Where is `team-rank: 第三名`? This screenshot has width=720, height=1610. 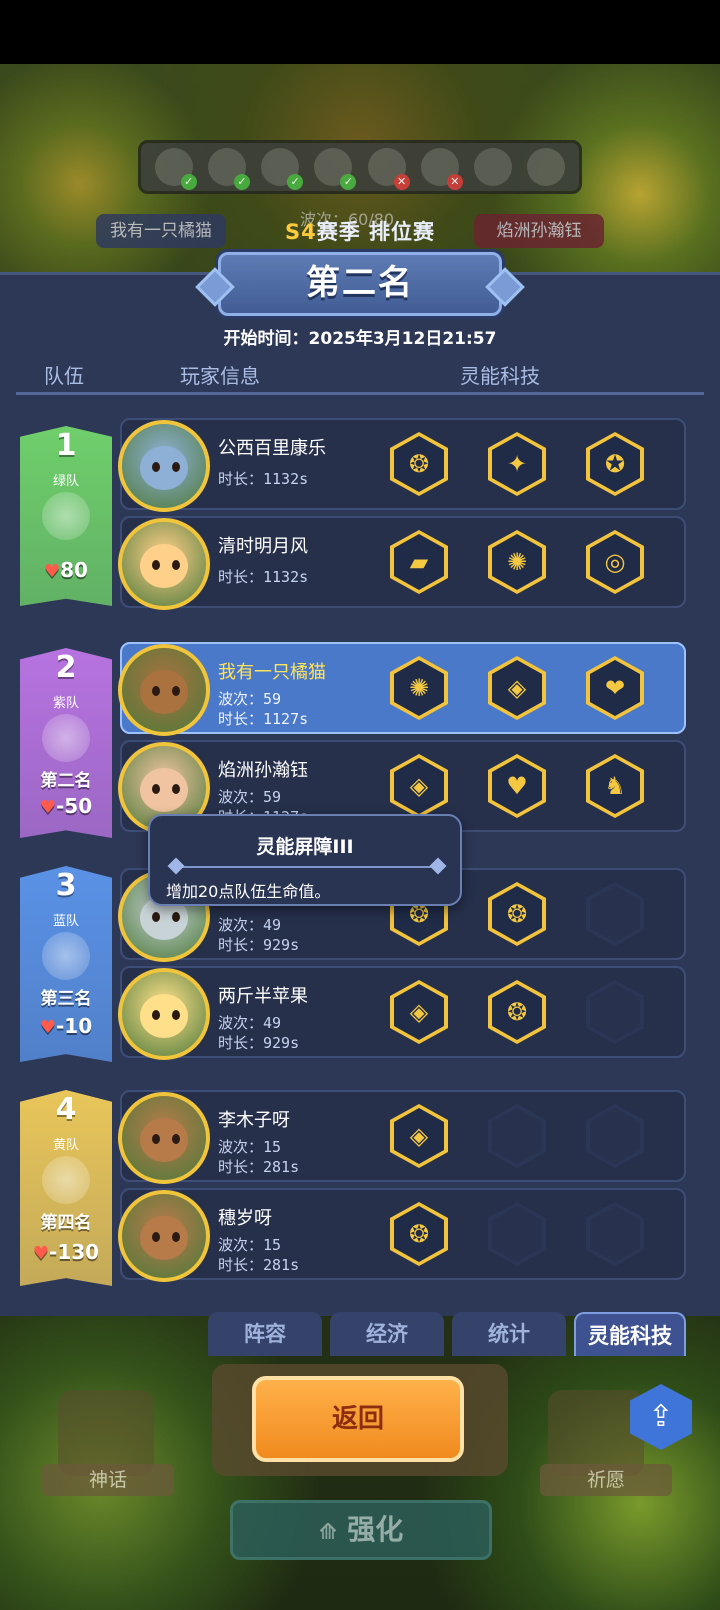 team-rank: 第三名 is located at coordinates (66, 999).